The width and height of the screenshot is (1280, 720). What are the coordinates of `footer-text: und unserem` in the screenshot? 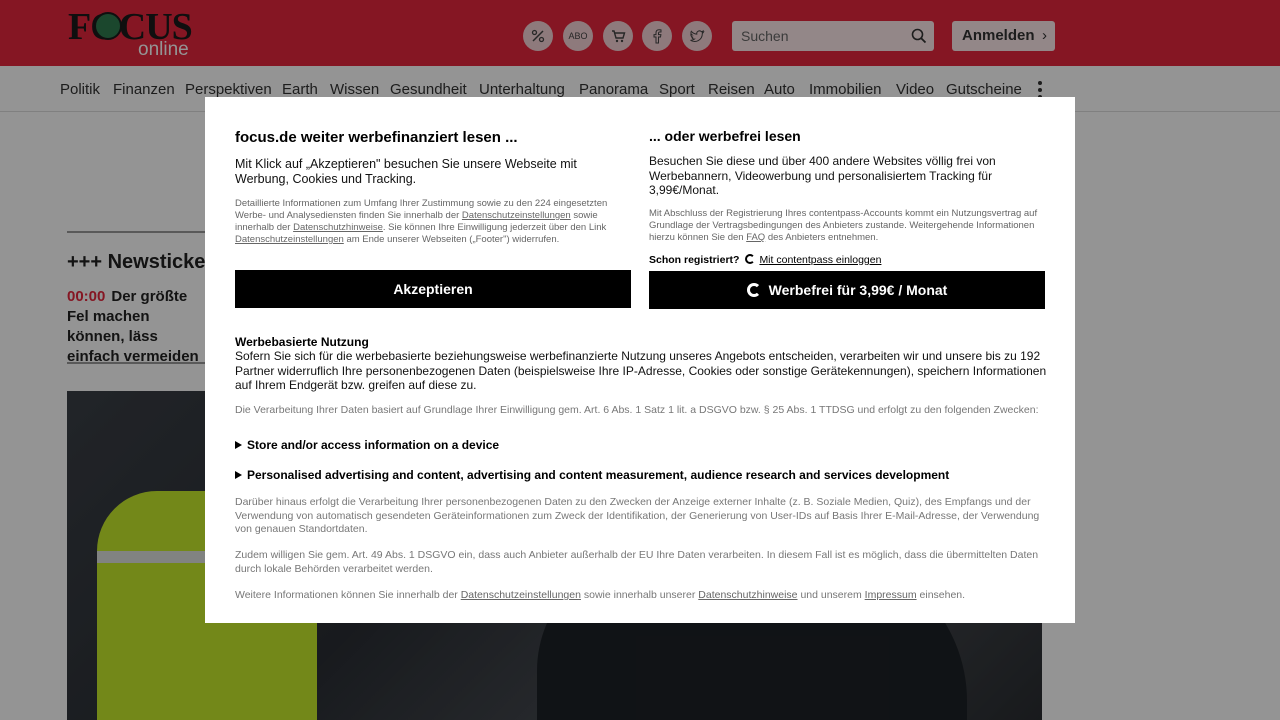 It's located at (831, 595).